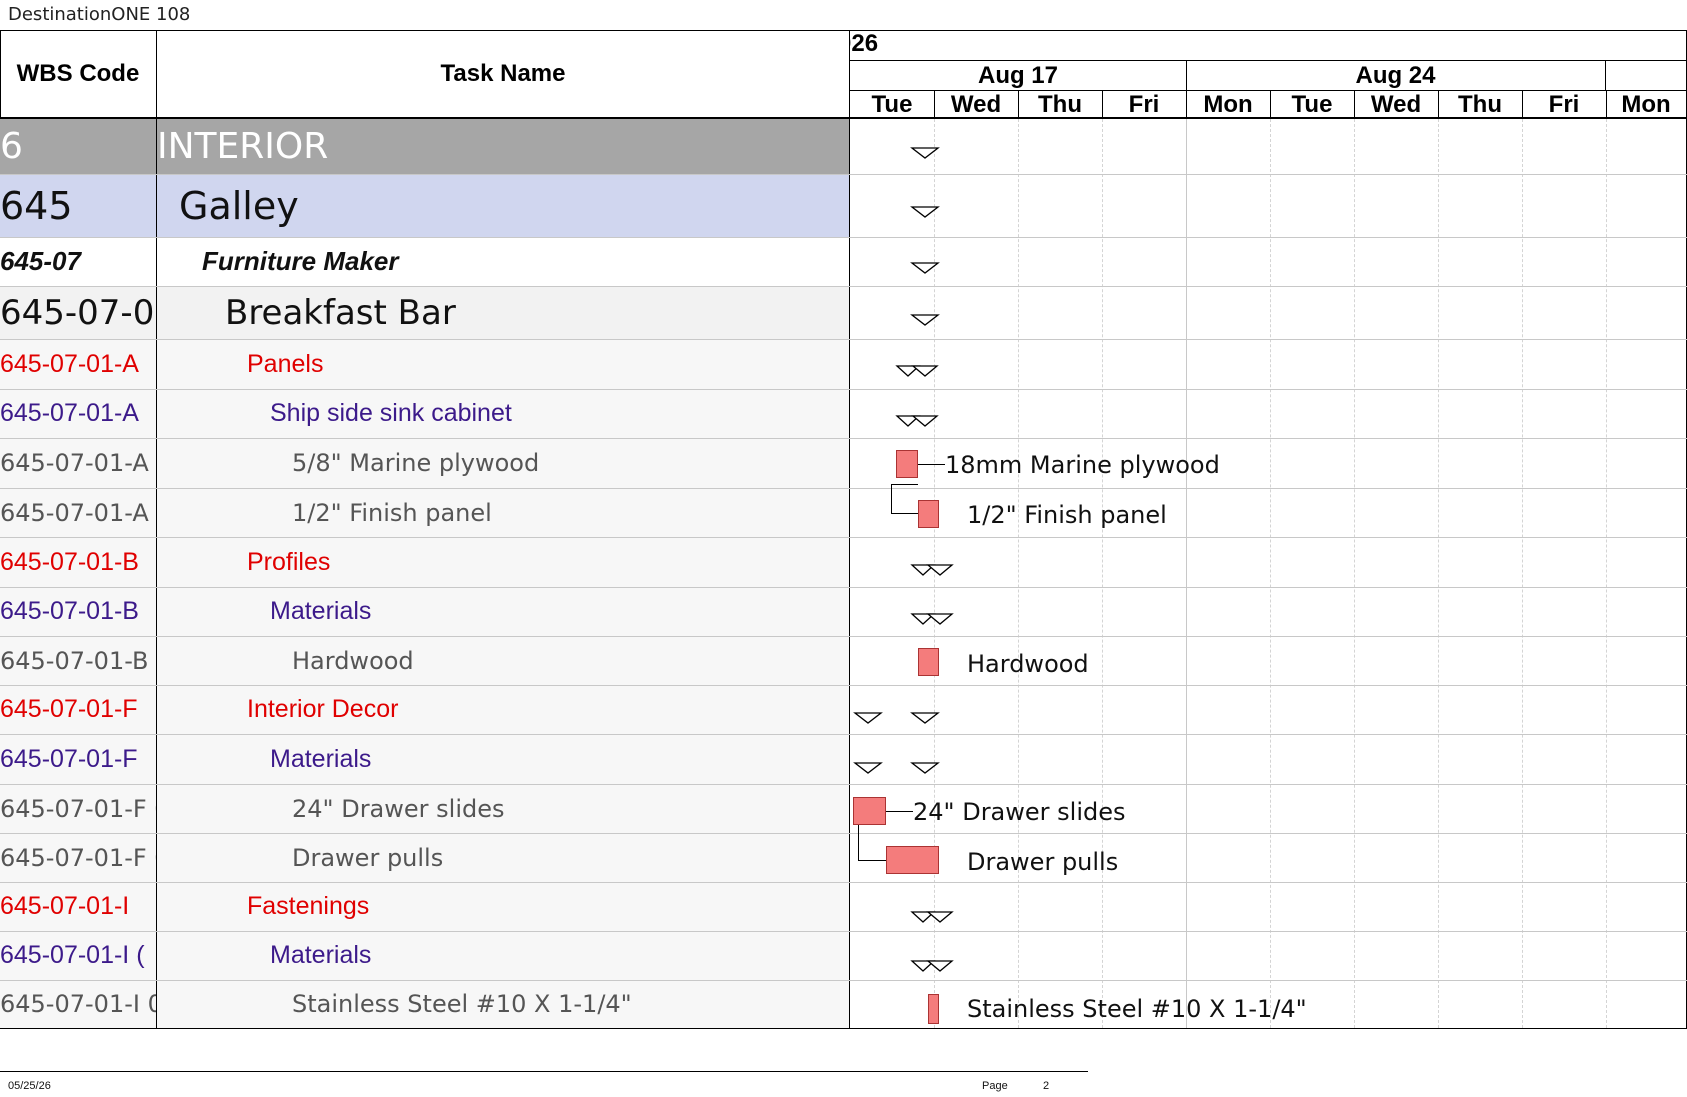 The height and width of the screenshot is (1097, 1687). What do you see at coordinates (1028, 664) in the screenshot?
I see `bar-label: Hardwood` at bounding box center [1028, 664].